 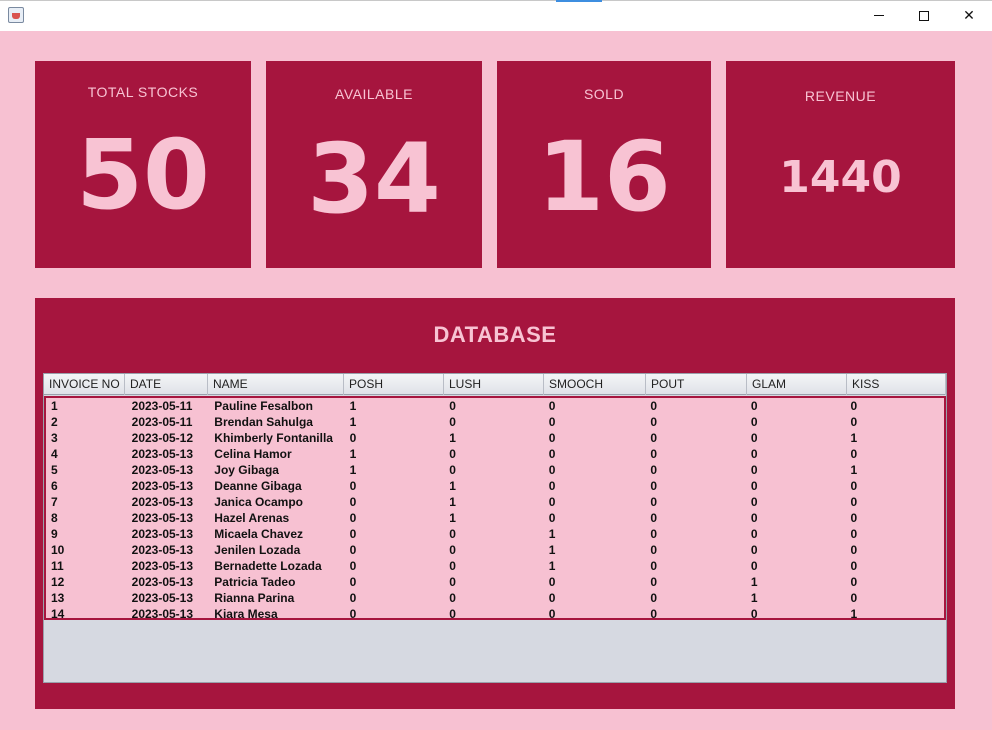 I want to click on table-cell: 11, so click(x=57, y=566).